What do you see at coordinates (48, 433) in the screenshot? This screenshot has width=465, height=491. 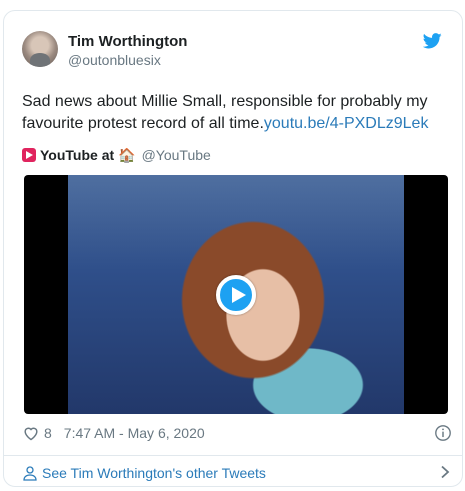 I see `like-count: 8` at bounding box center [48, 433].